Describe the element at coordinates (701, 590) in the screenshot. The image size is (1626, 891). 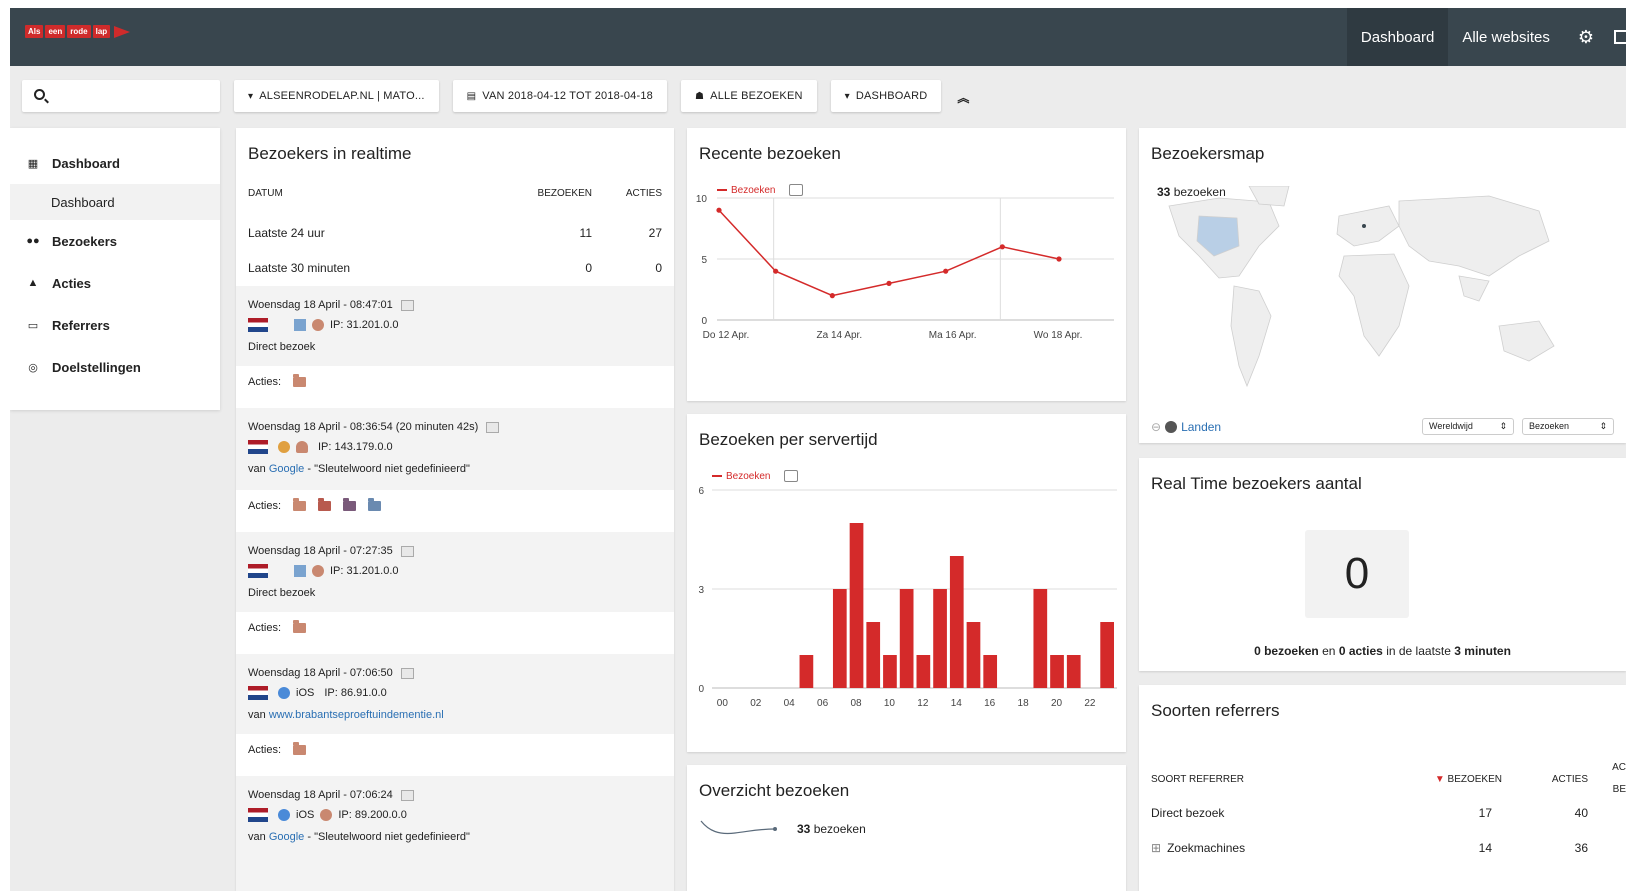
I see `y-tick-label: 3` at that location.